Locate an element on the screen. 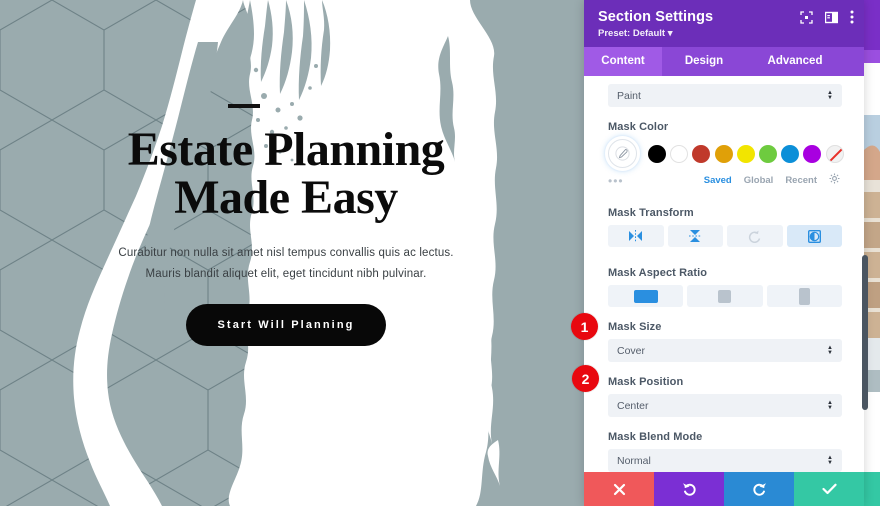  panel-header: Section Settings Preset: Default ▾ is located at coordinates (724, 23).